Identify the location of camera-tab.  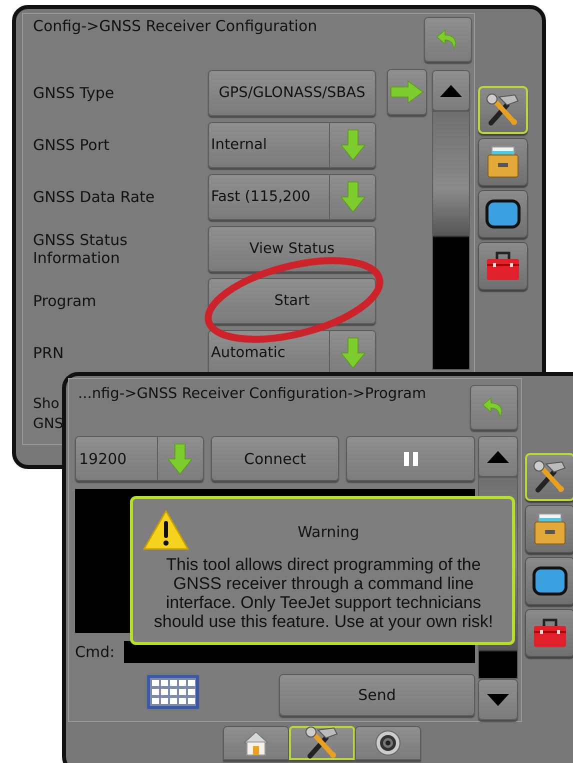
(387, 743).